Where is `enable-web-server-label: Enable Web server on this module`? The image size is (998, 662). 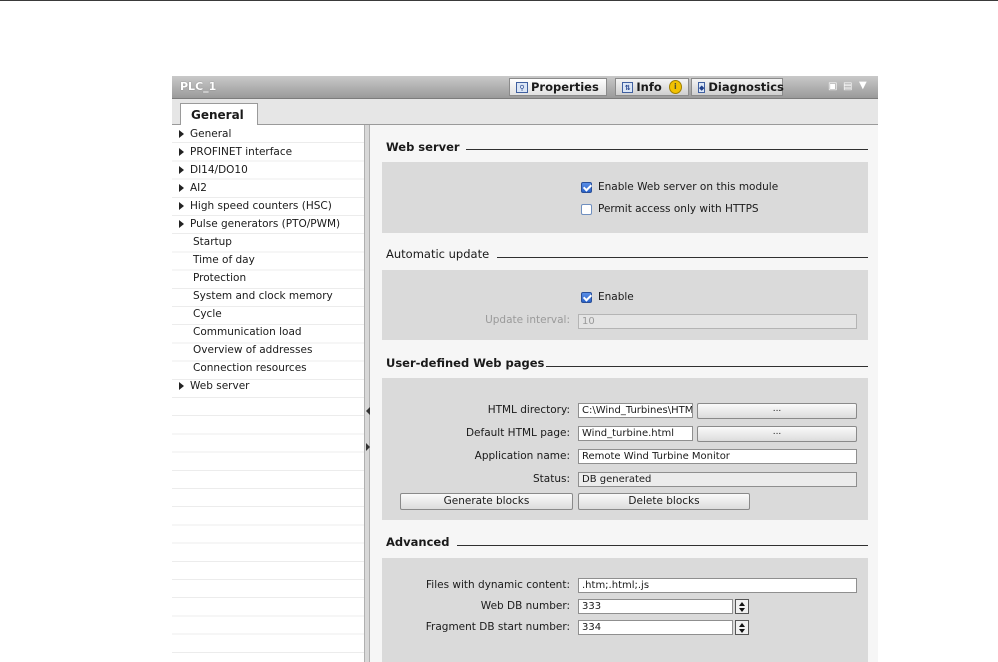 enable-web-server-label: Enable Web server on this module is located at coordinates (688, 187).